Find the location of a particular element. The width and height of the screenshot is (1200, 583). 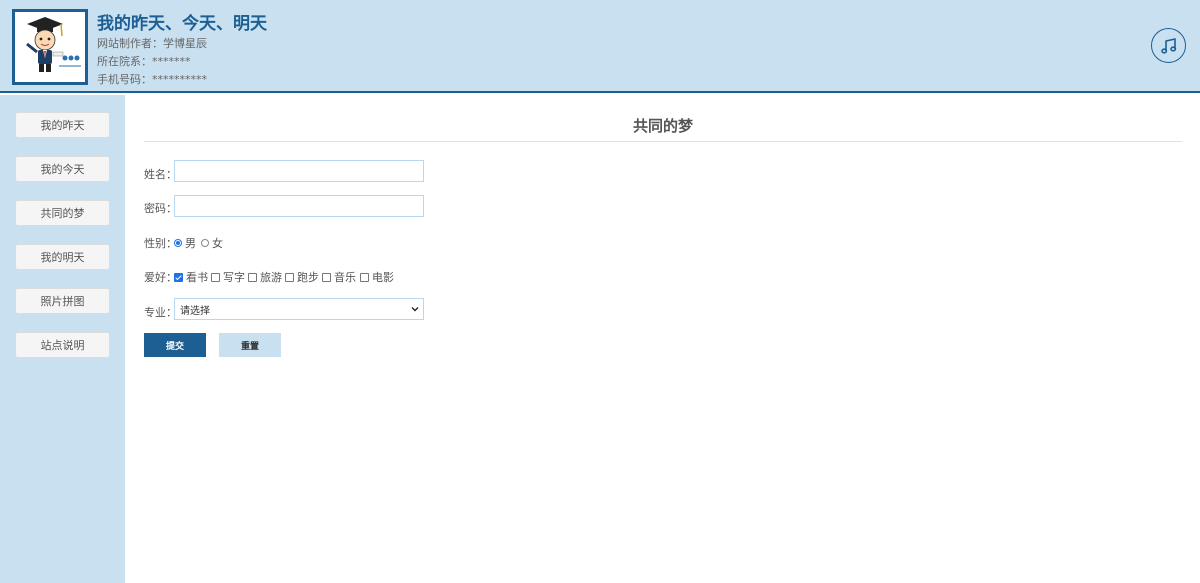

name-label: 姓名： is located at coordinates (160, 174).